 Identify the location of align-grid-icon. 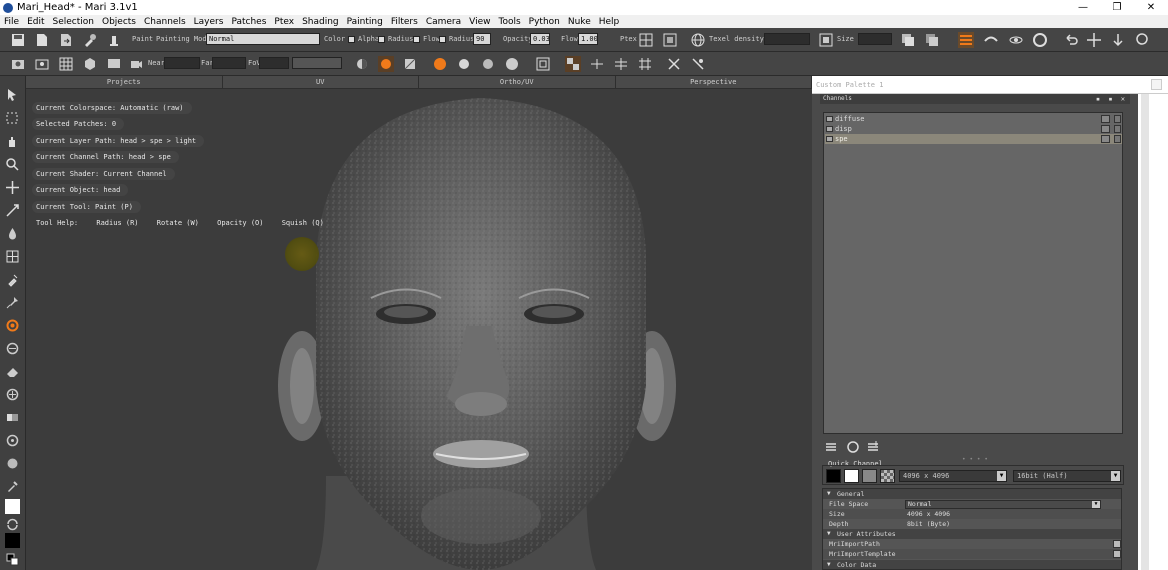
(645, 64).